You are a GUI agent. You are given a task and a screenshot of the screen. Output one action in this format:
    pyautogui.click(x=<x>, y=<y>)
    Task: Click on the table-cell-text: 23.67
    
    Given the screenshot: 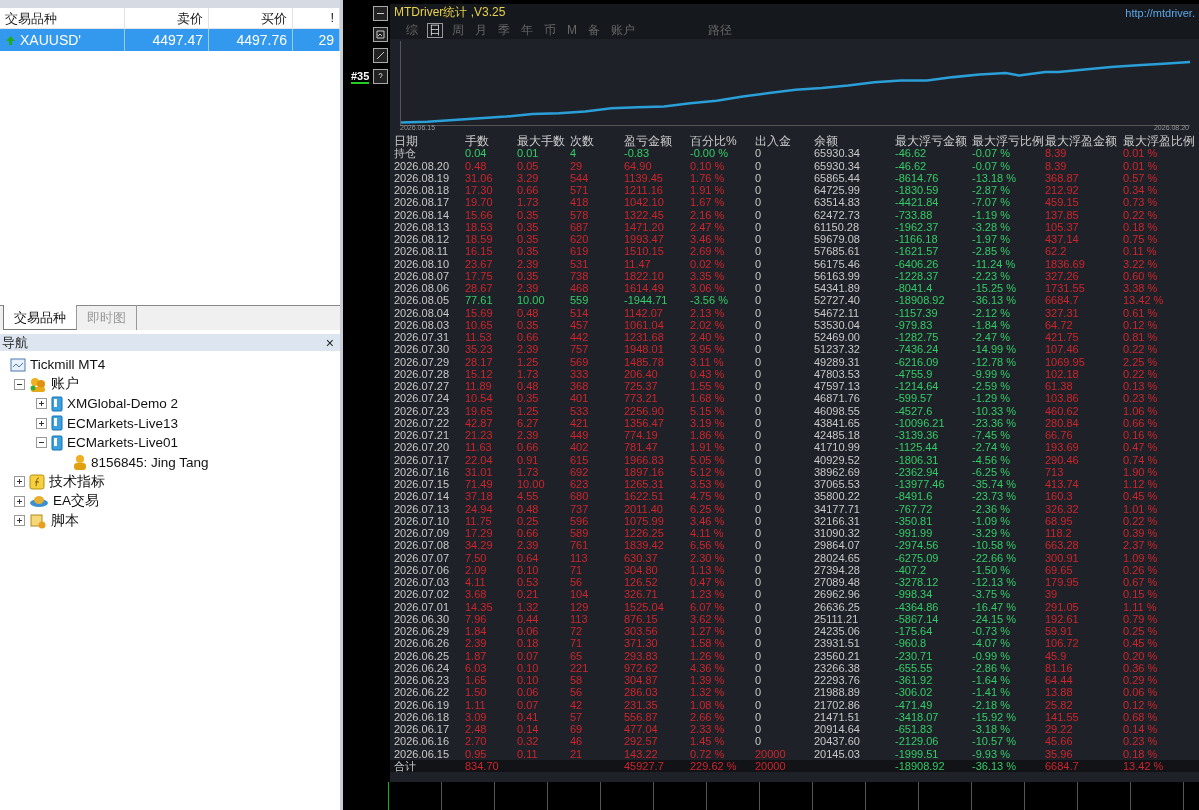 What is the action you would take?
    pyautogui.click(x=479, y=263)
    